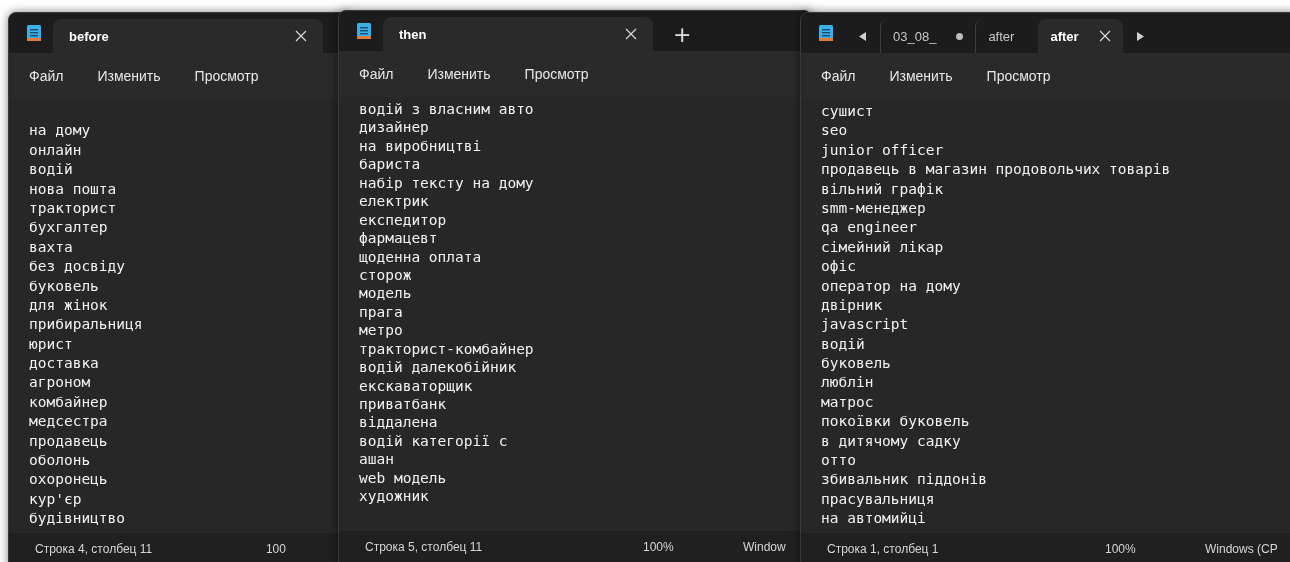 The width and height of the screenshot is (1290, 562). What do you see at coordinates (385, 275) in the screenshot?
I see `text-line: сторож` at bounding box center [385, 275].